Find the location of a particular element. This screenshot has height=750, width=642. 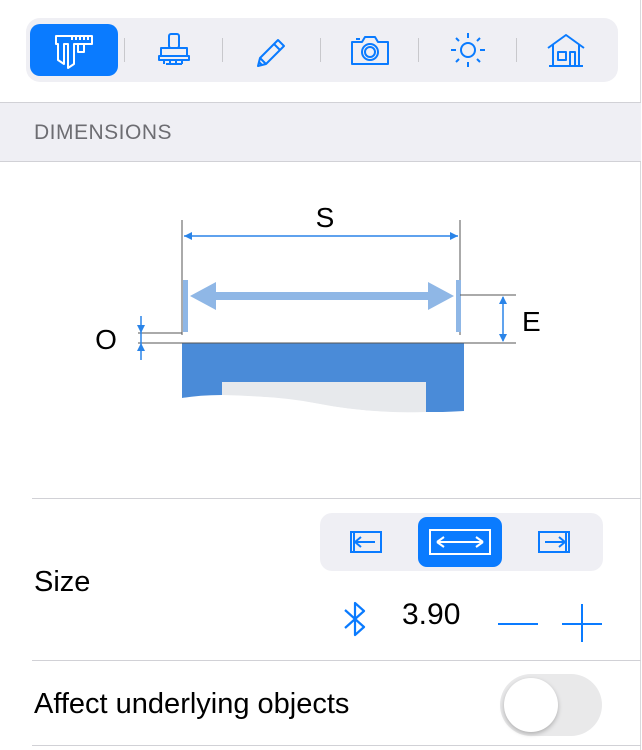

camera-icon is located at coordinates (370, 50).